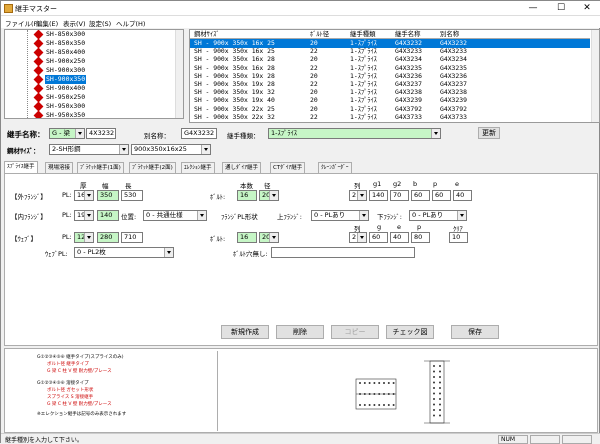 The height and width of the screenshot is (444, 600). I want to click on outer-width-input: 350, so click(108, 195).